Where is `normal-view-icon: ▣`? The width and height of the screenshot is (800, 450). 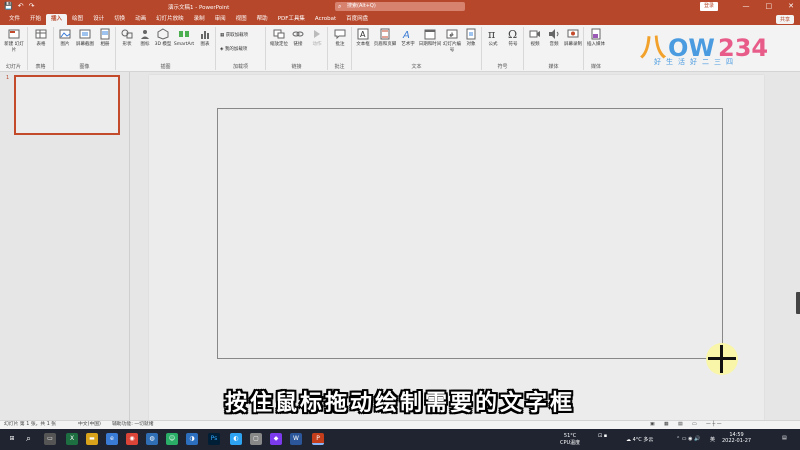 normal-view-icon: ▣ is located at coordinates (652, 425).